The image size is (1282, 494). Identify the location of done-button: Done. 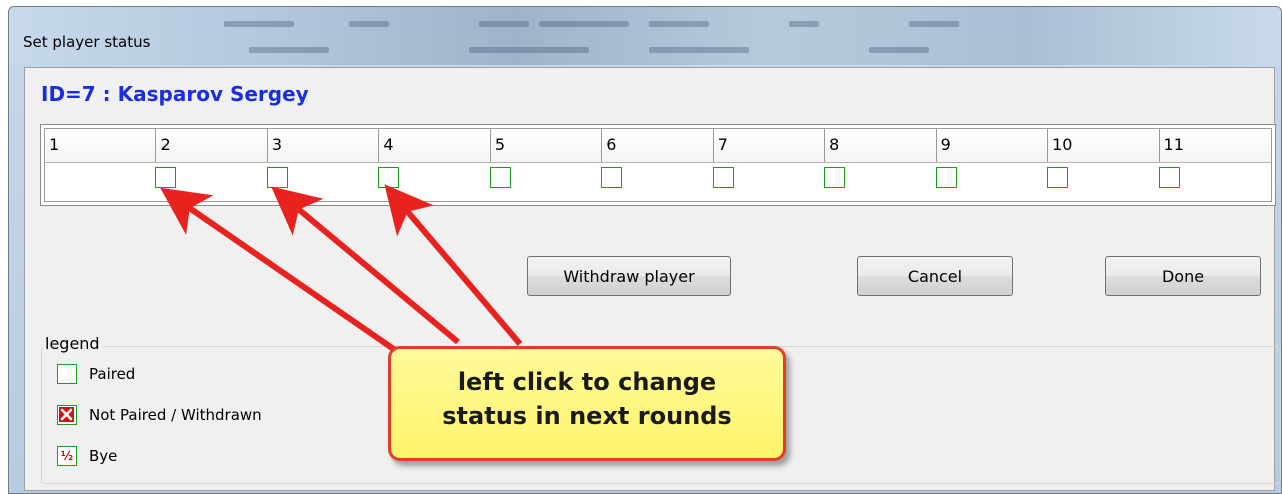
(1183, 276).